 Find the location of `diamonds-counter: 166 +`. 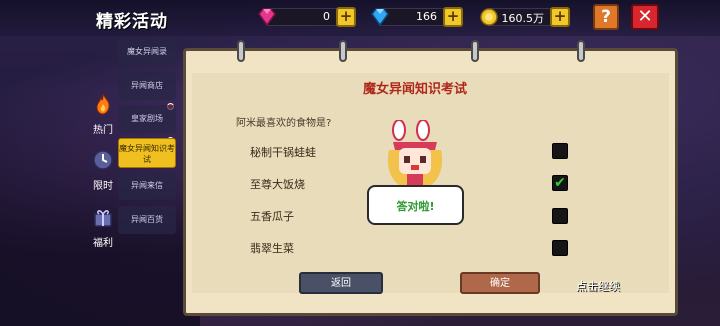

diamonds-counter: 166 + is located at coordinates (417, 17).